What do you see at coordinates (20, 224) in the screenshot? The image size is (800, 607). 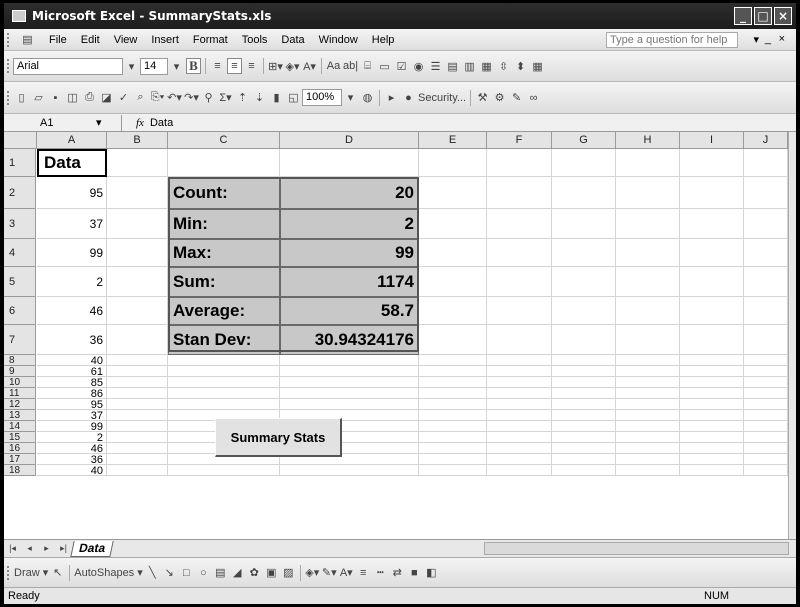 I see `row-header-3: 3` at bounding box center [20, 224].